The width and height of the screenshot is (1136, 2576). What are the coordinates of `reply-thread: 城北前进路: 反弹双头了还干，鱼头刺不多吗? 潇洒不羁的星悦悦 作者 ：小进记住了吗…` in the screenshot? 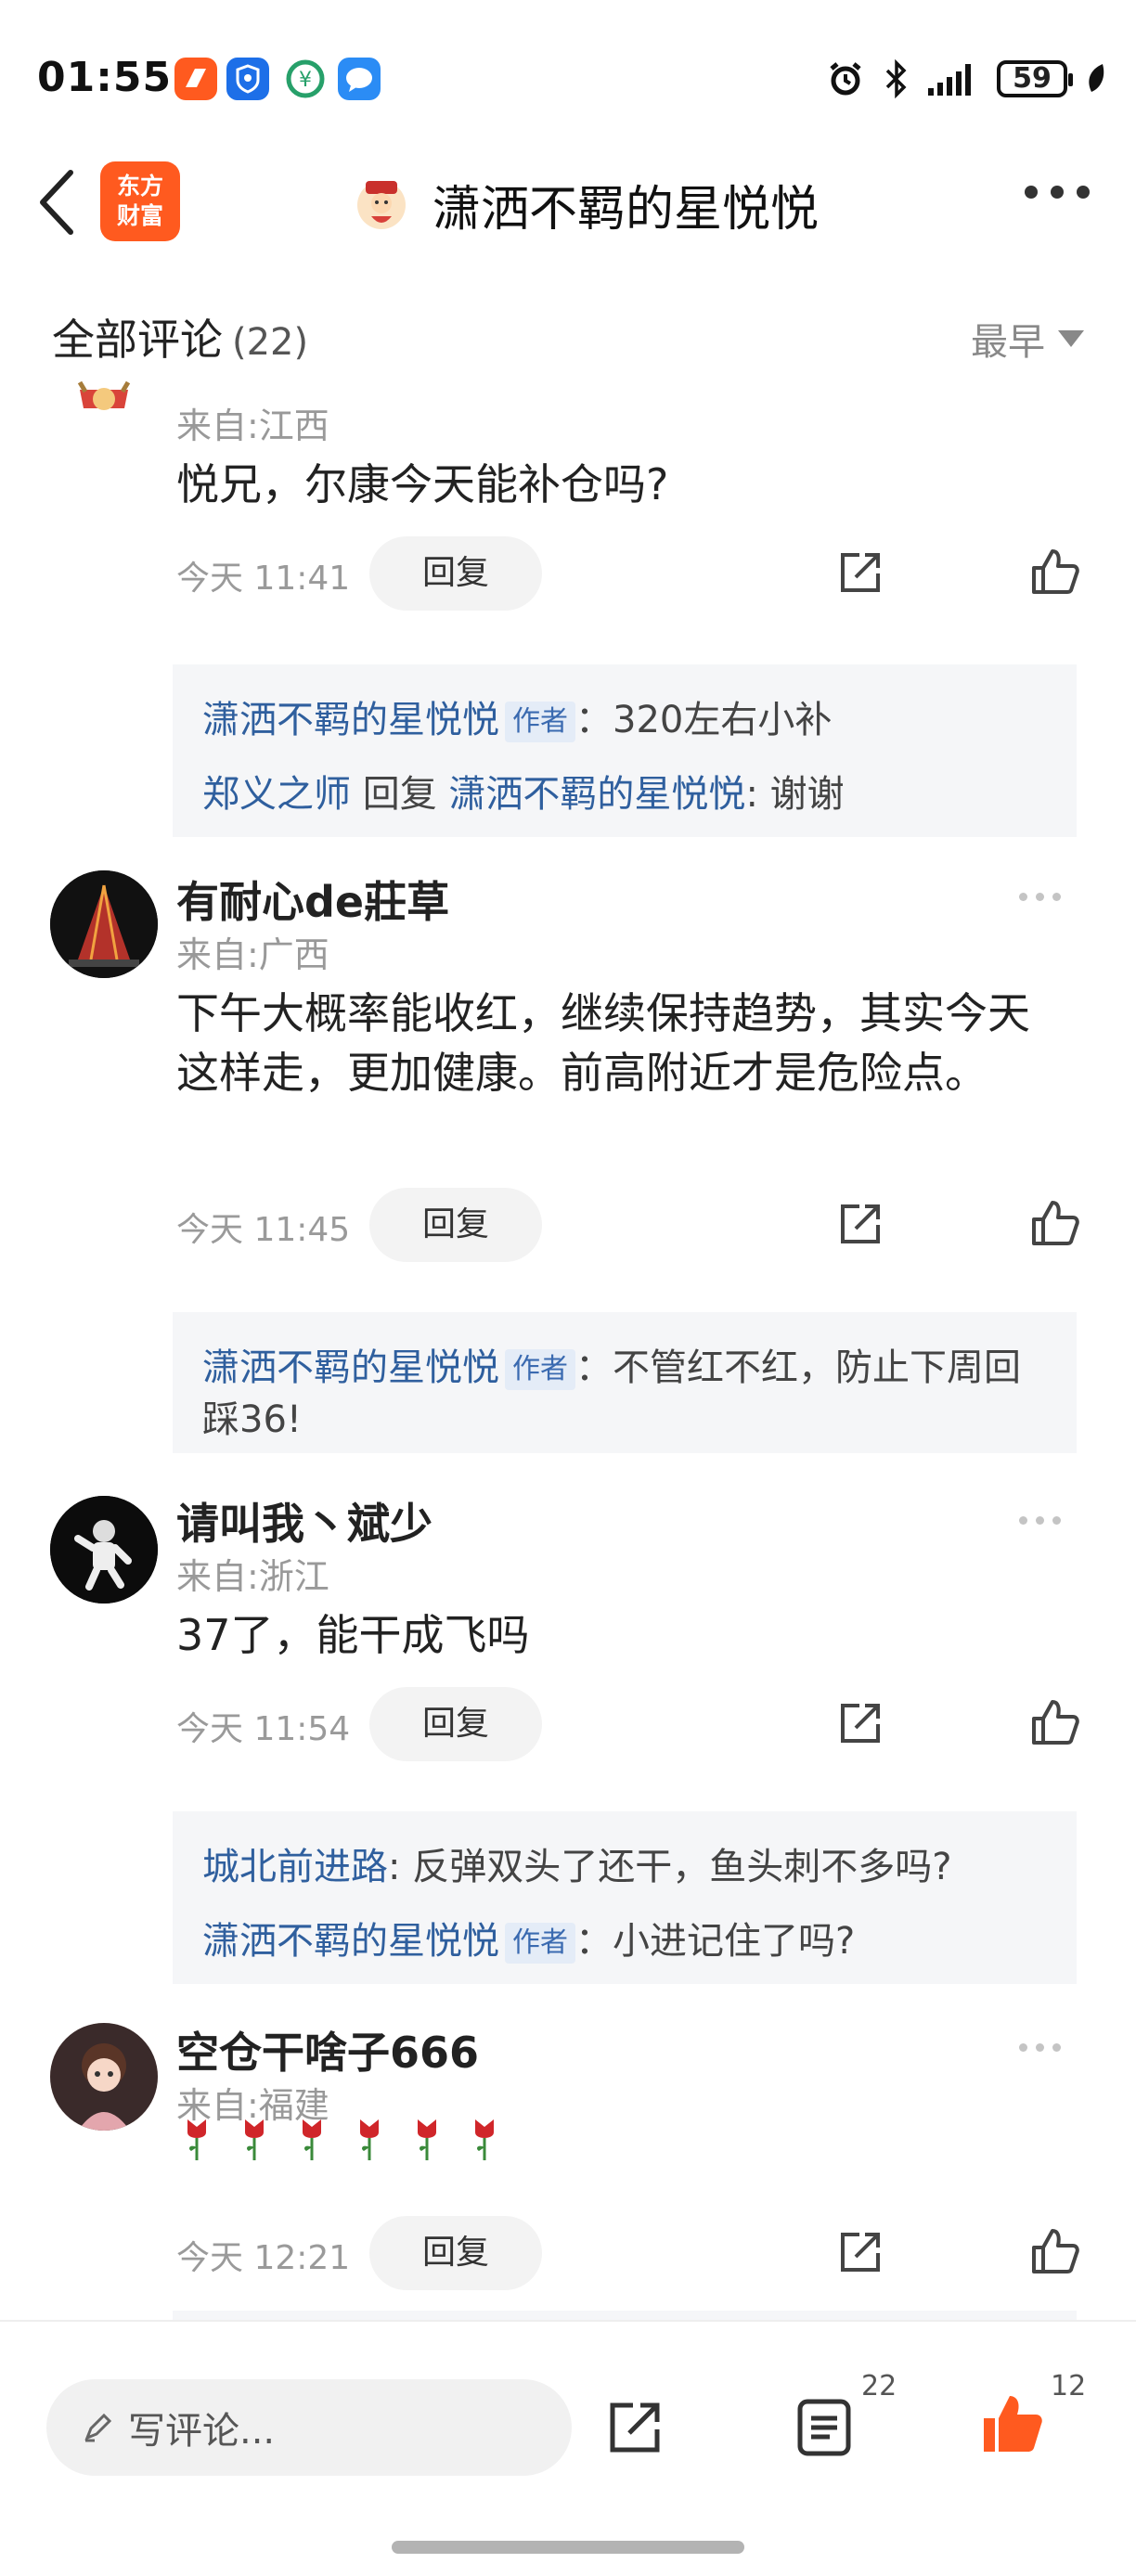 It's located at (625, 1897).